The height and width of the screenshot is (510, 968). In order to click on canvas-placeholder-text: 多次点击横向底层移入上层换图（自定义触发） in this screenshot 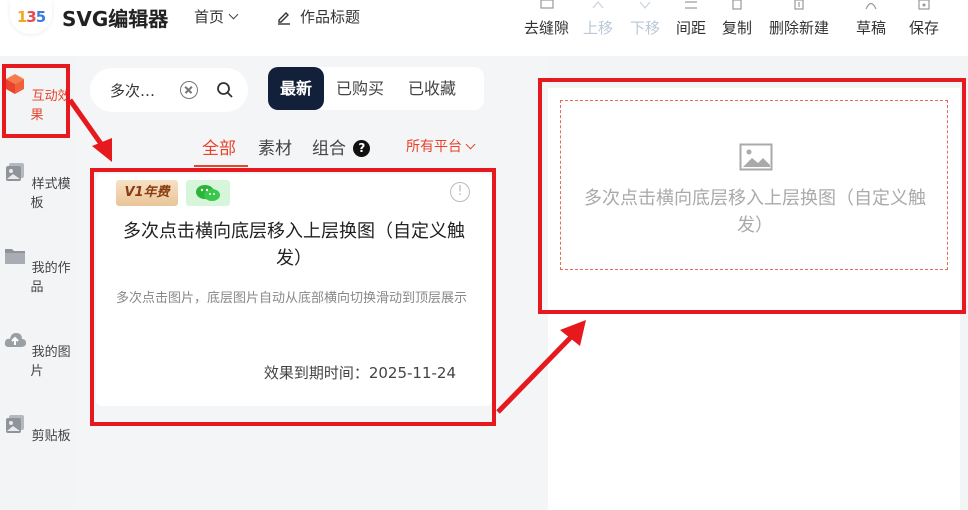, I will do `click(755, 212)`.